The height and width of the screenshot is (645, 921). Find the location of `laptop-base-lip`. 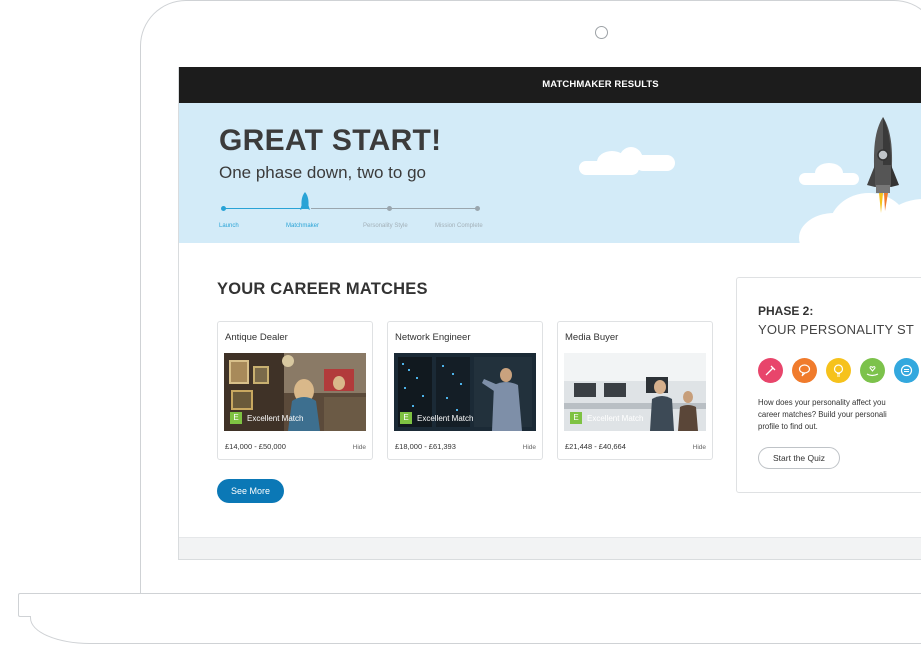

laptop-base-lip is located at coordinates (475, 630).